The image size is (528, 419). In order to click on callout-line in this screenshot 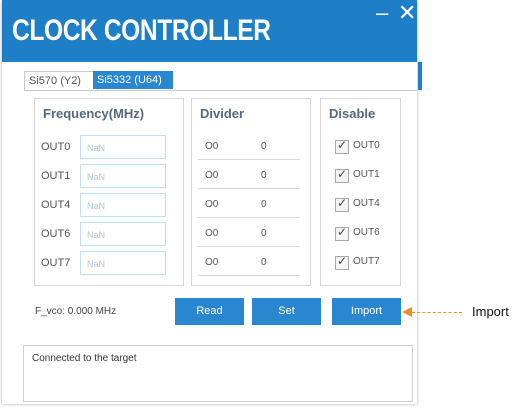, I will do `click(437, 312)`.